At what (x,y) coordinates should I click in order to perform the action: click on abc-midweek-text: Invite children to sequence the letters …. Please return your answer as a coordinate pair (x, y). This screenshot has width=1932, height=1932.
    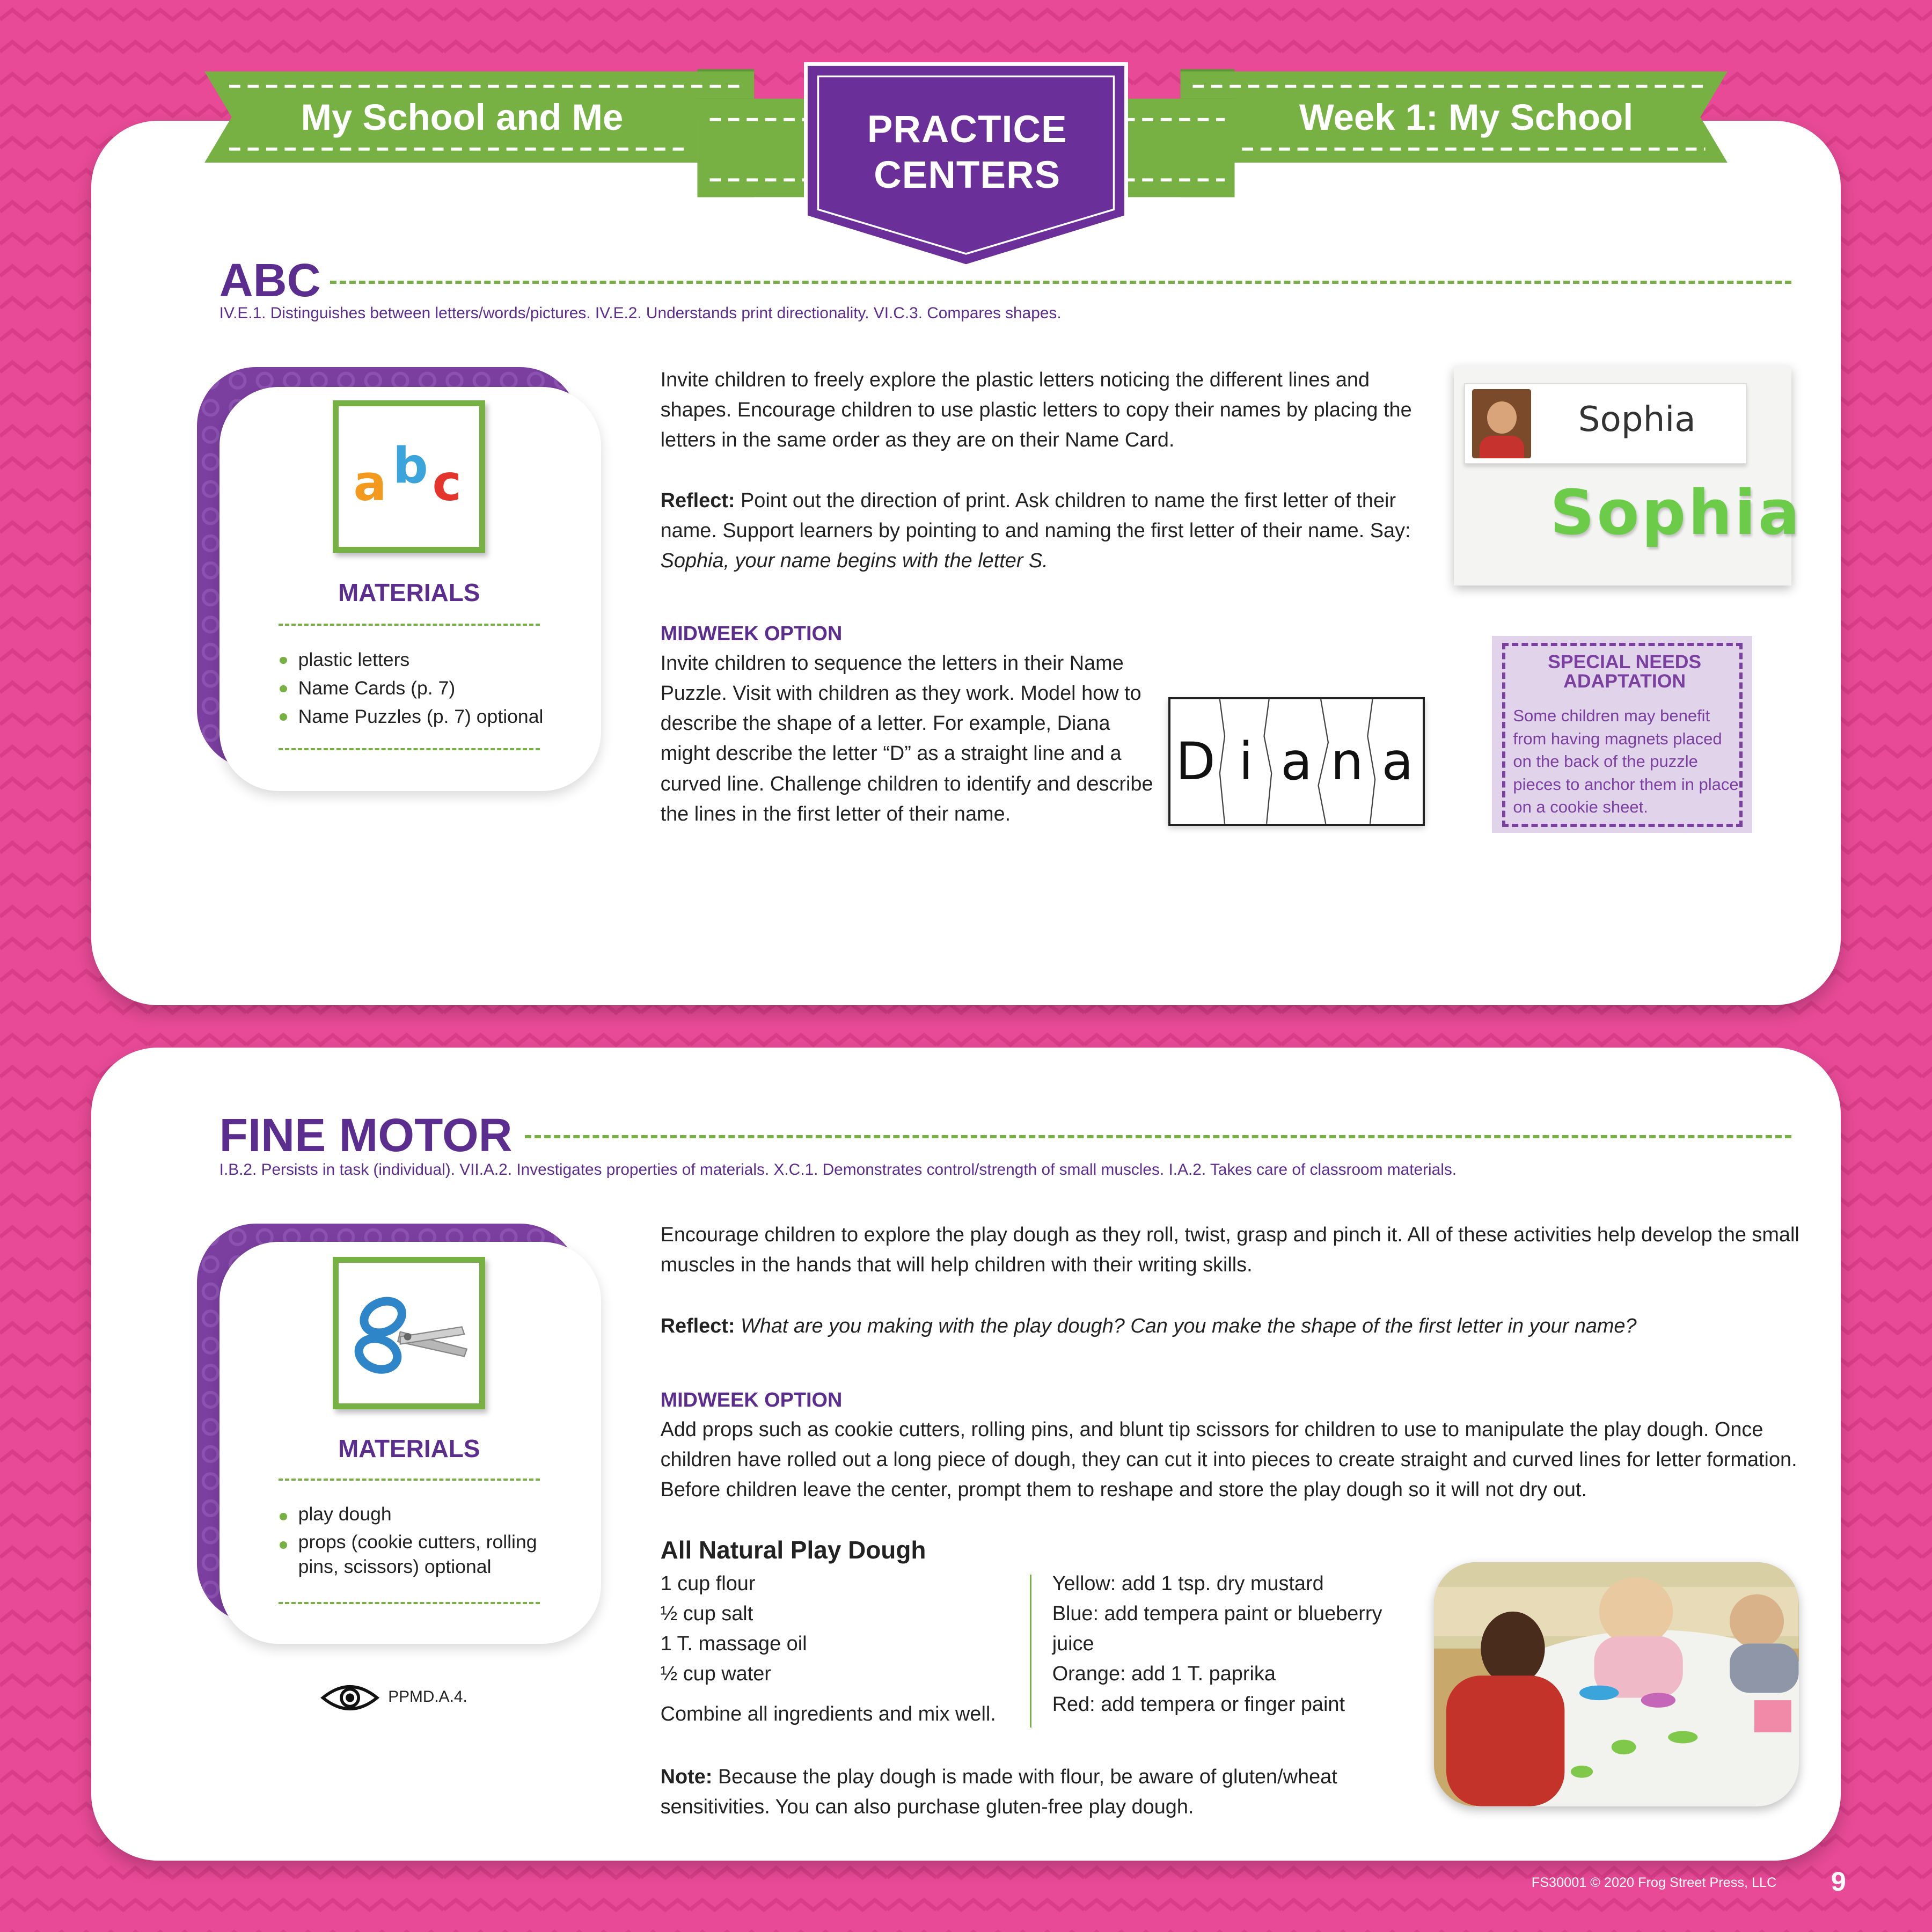
    Looking at the image, I should click on (906, 738).